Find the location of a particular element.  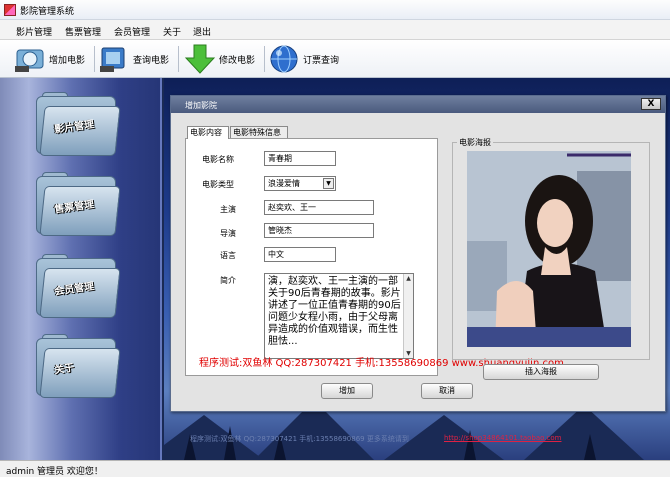

menu-ticket-management: 售票管理 is located at coordinates (83, 31).